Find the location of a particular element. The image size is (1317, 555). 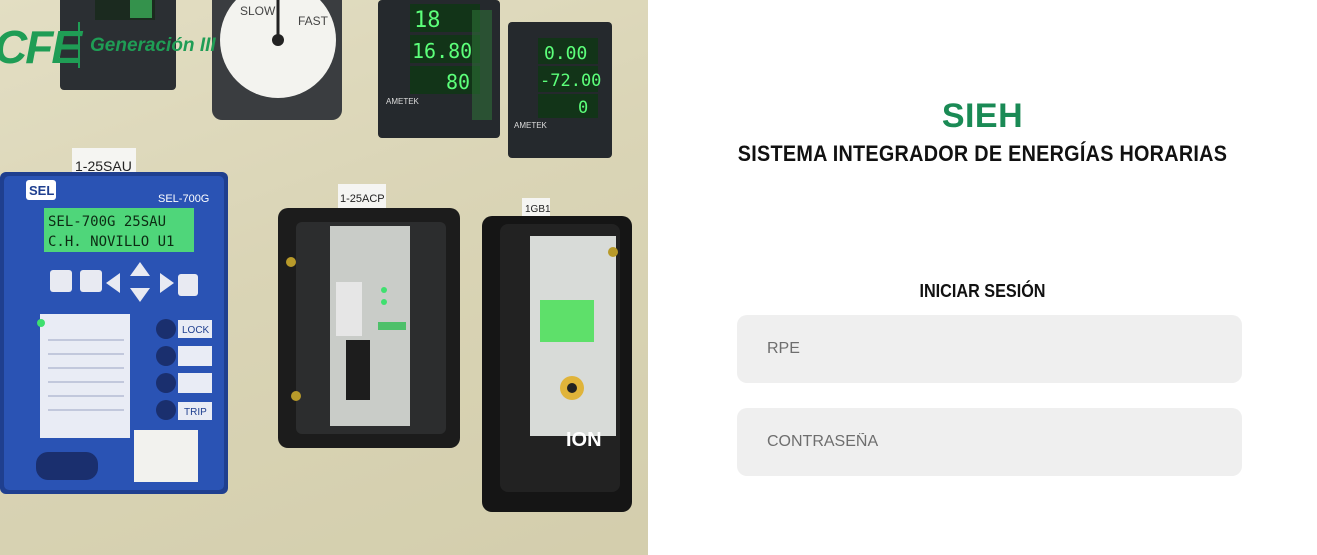

app-subtitle: SISTEMA INTEGRADOR DE ENERGÍAS HORARIAS is located at coordinates (982, 153).